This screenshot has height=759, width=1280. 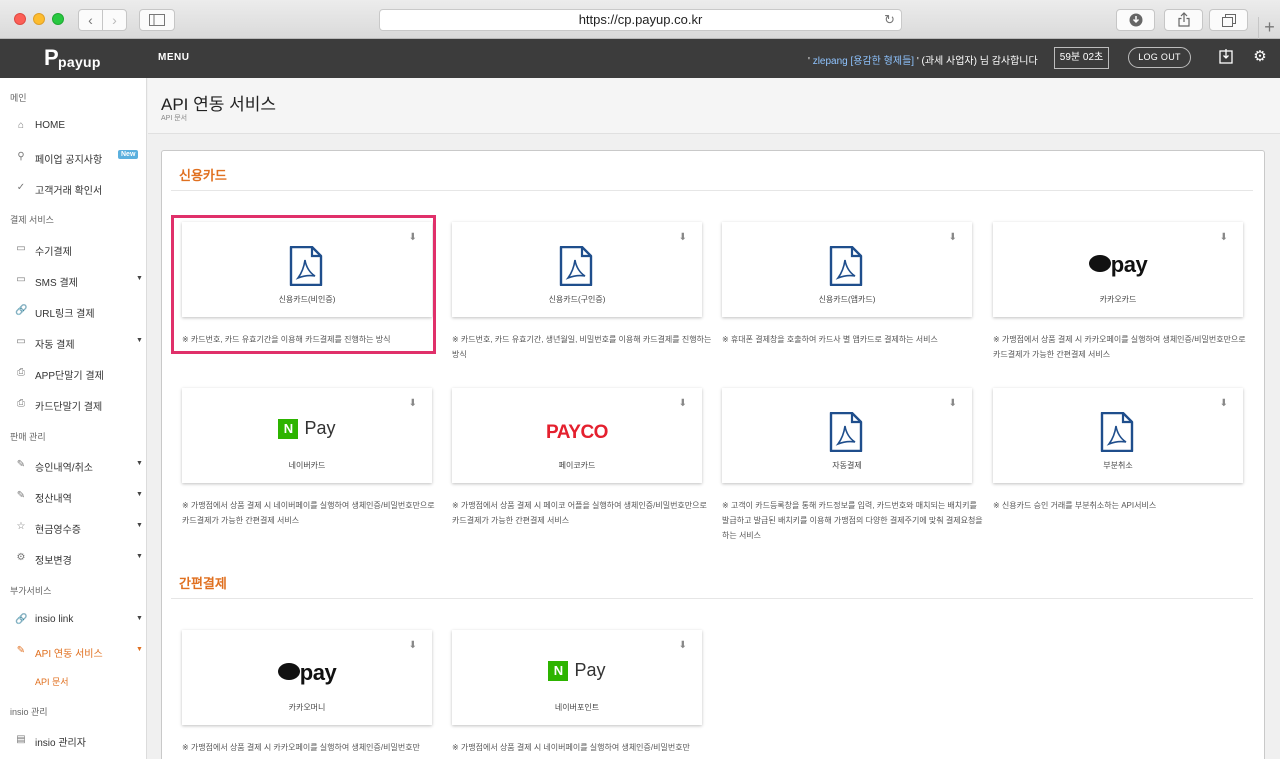 What do you see at coordinates (21, 279) in the screenshot?
I see `card-icon: ▭` at bounding box center [21, 279].